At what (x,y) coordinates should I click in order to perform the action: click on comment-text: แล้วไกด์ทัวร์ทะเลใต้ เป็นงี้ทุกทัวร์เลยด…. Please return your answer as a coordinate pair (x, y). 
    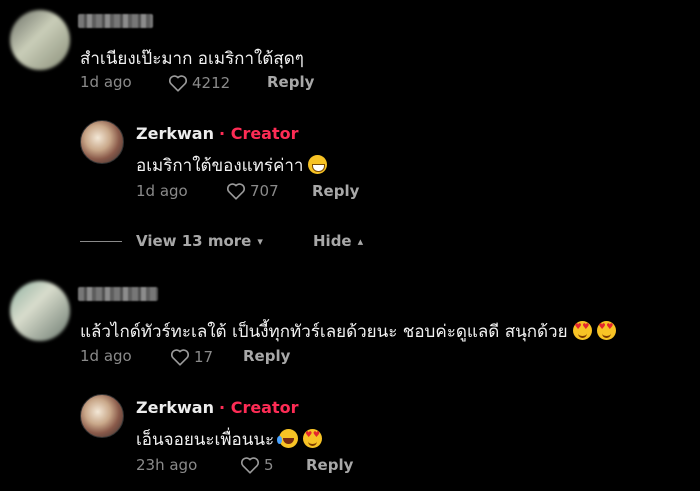
    Looking at the image, I should click on (348, 331).